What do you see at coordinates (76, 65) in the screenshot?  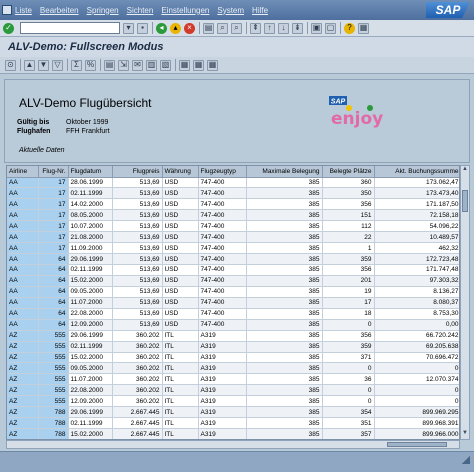 I see `sum-icon: Σ` at bounding box center [76, 65].